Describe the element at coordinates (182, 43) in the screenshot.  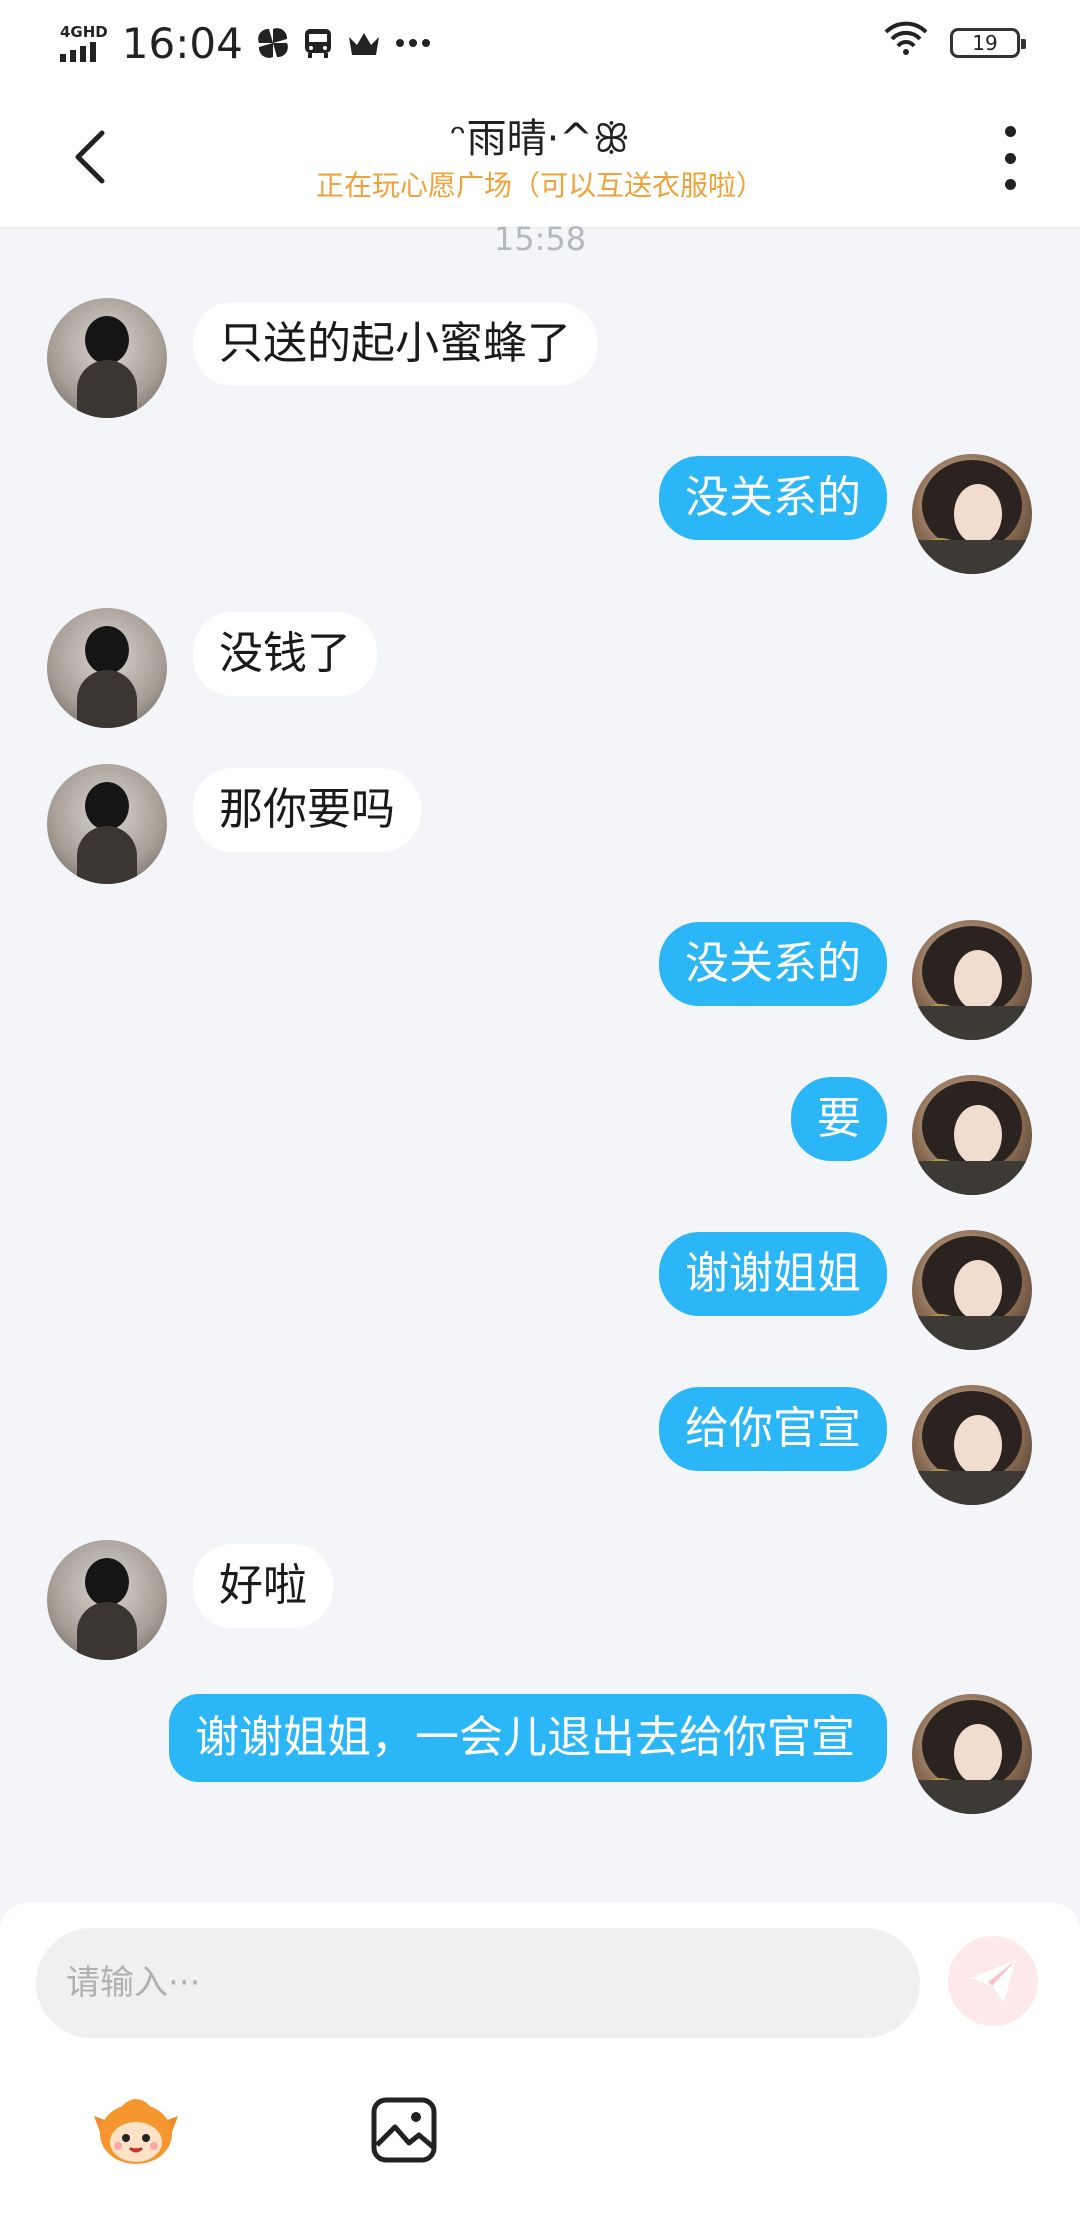
I see `status-time: 16:04` at that location.